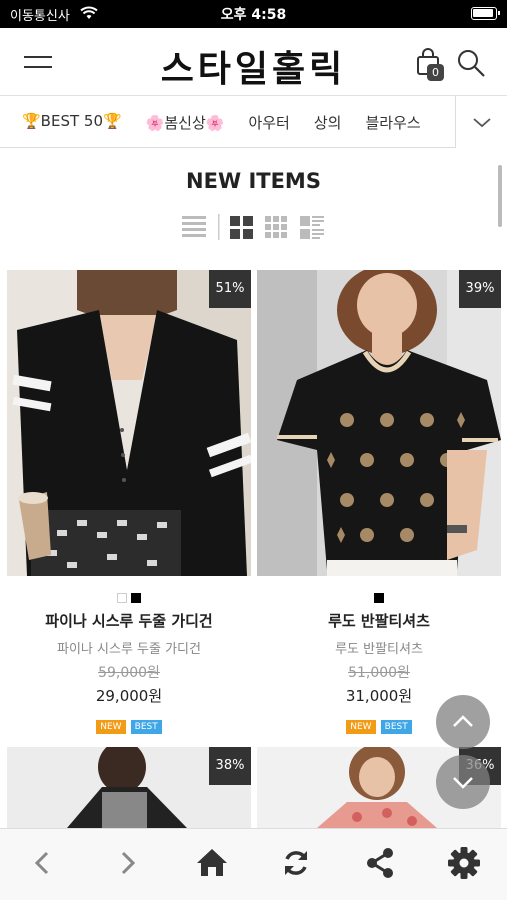 The height and width of the screenshot is (900, 507). Describe the element at coordinates (312, 227) in the screenshot. I see `detail-list-view-icon` at that location.